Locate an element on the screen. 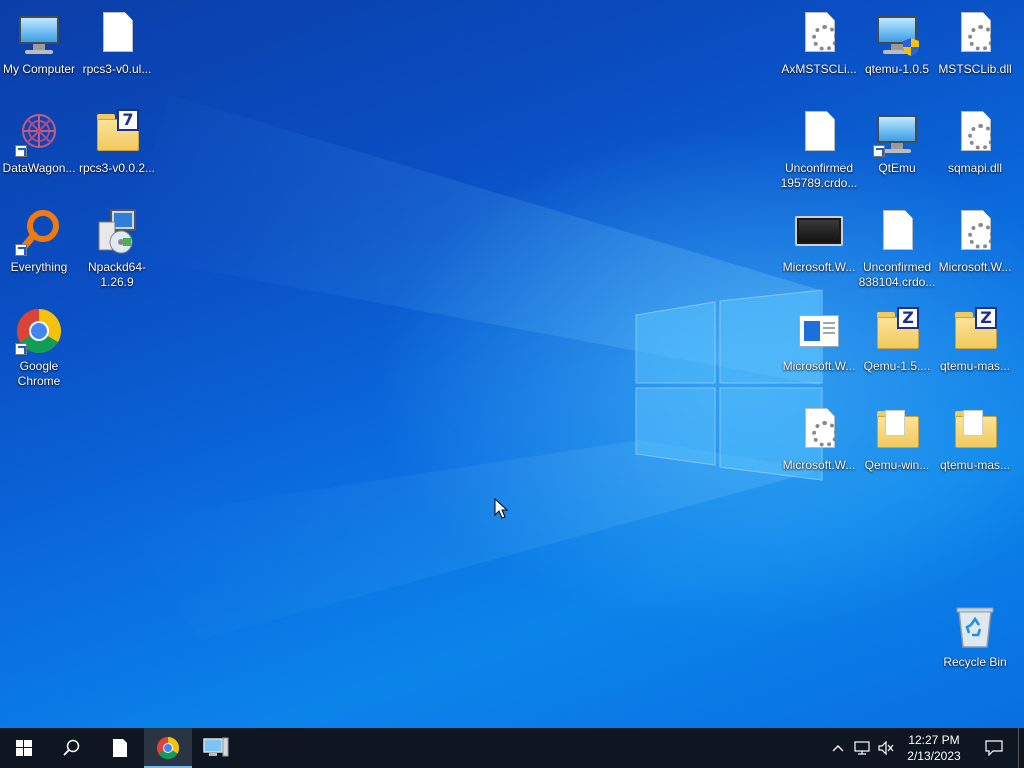  document-icon is located at coordinates (120, 748).